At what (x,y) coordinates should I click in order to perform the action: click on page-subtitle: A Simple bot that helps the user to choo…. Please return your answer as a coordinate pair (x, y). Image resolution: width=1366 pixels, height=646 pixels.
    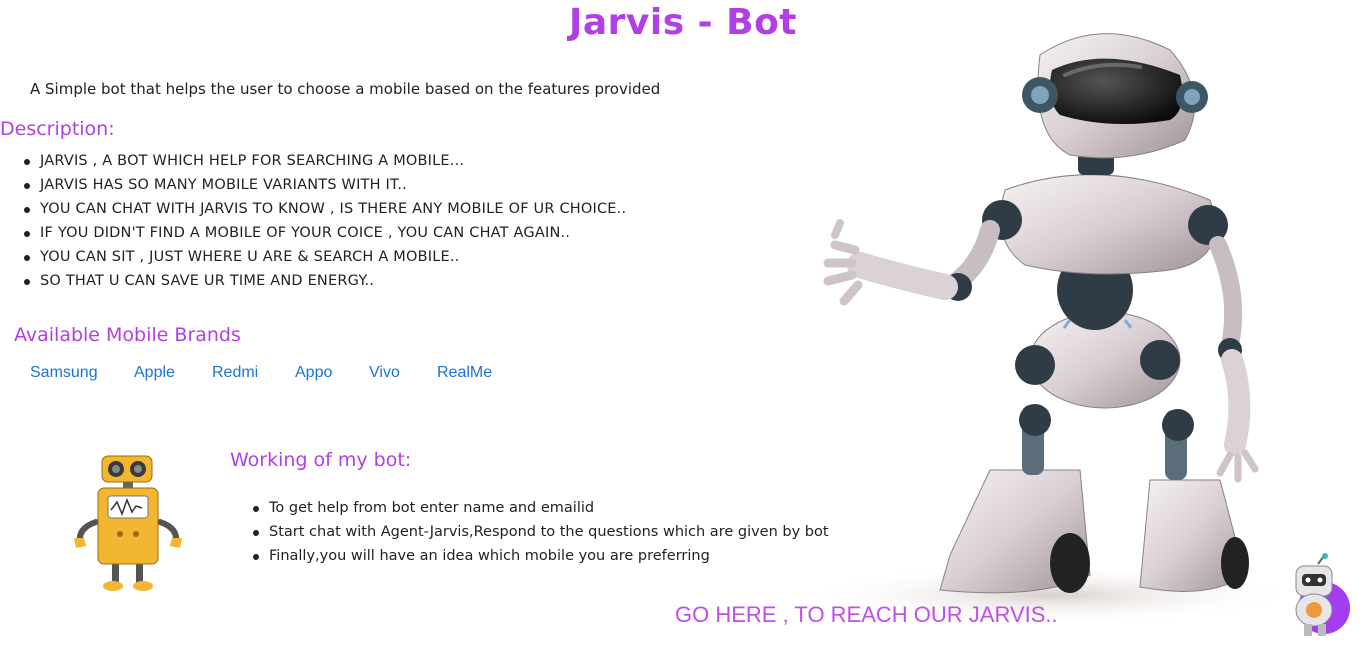
    Looking at the image, I should click on (345, 89).